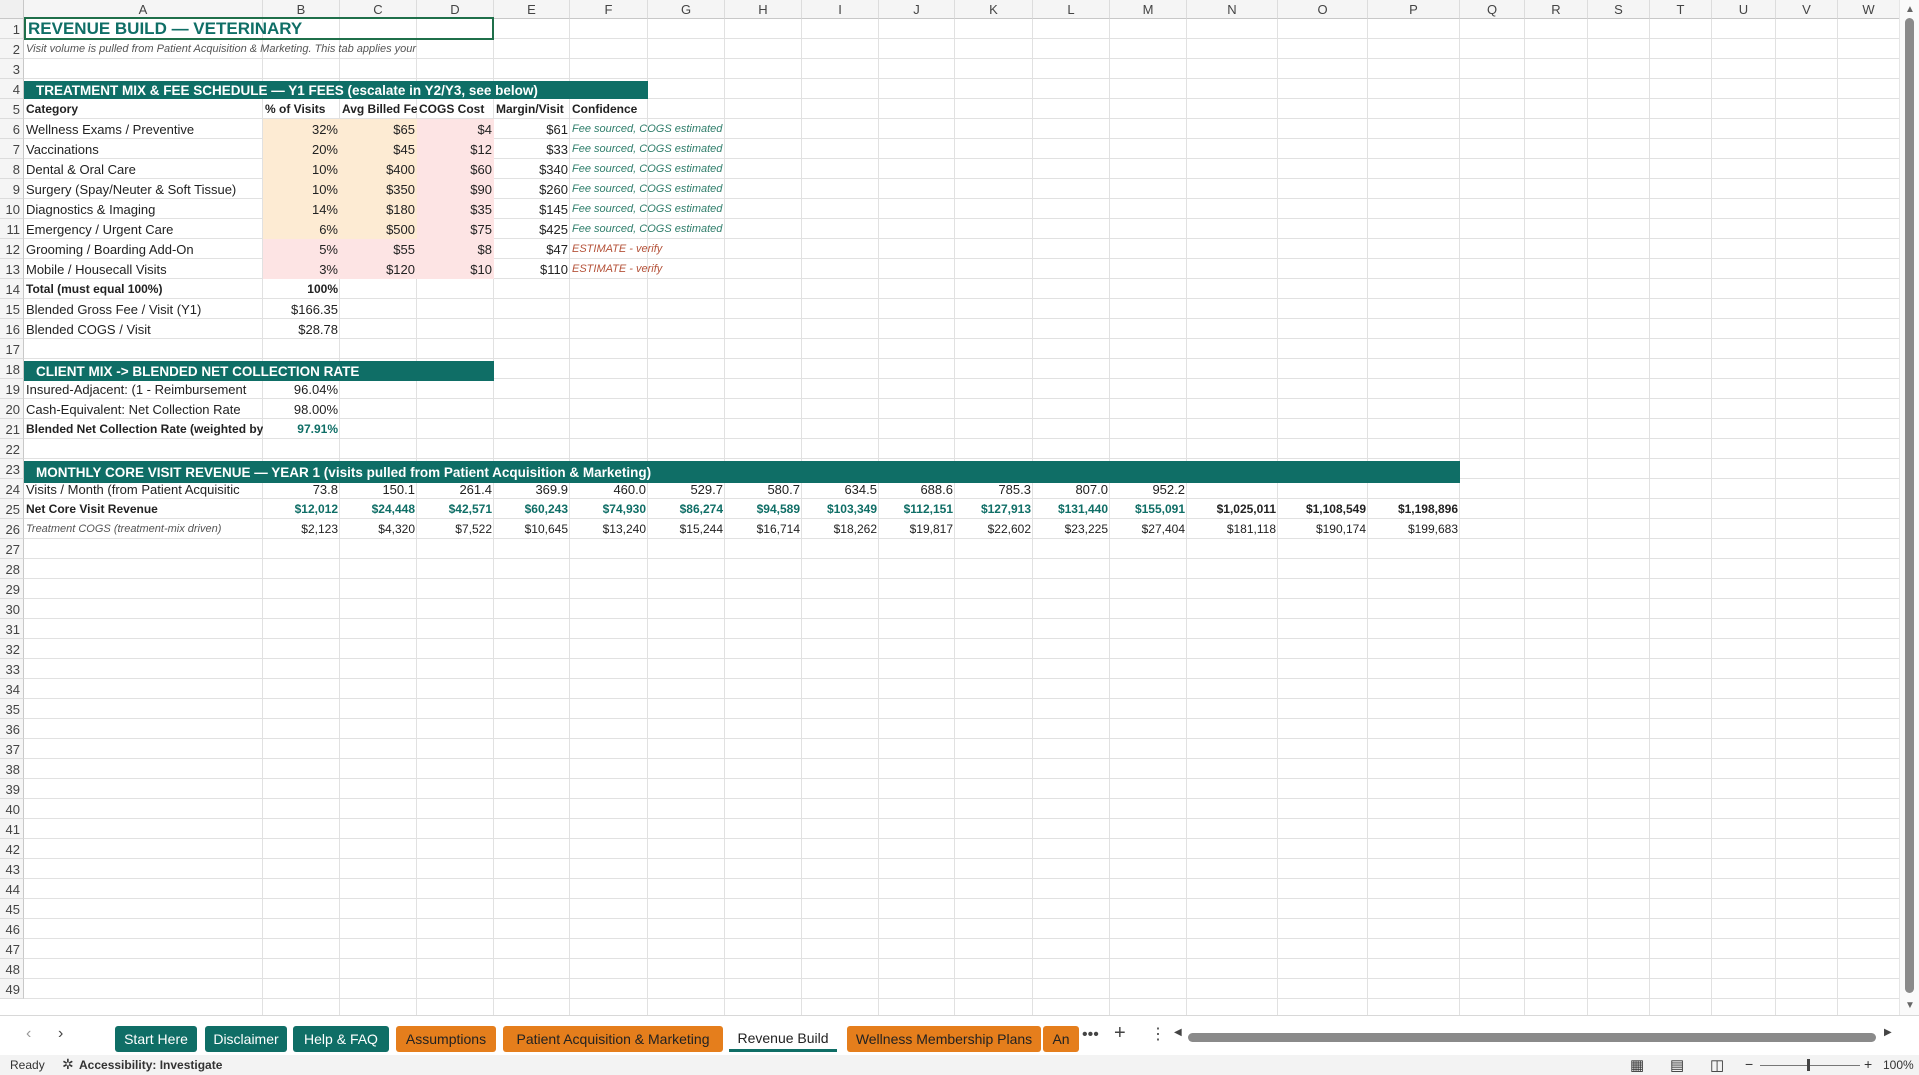 This screenshot has height=1075, width=1919. I want to click on treatment-cogs-input: $35, so click(455, 209).